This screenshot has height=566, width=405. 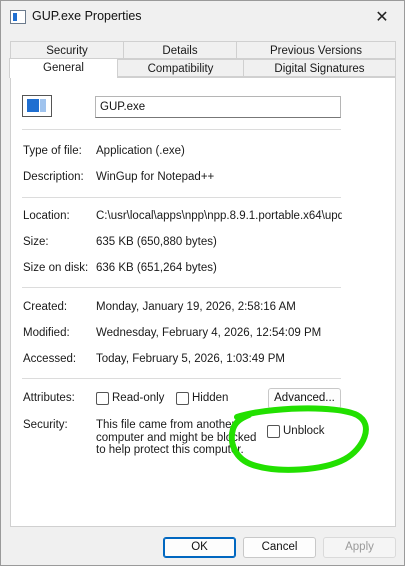 What do you see at coordinates (191, 359) in the screenshot?
I see `accessed-value: Today, February 5, 2026, 1:03:49 PM` at bounding box center [191, 359].